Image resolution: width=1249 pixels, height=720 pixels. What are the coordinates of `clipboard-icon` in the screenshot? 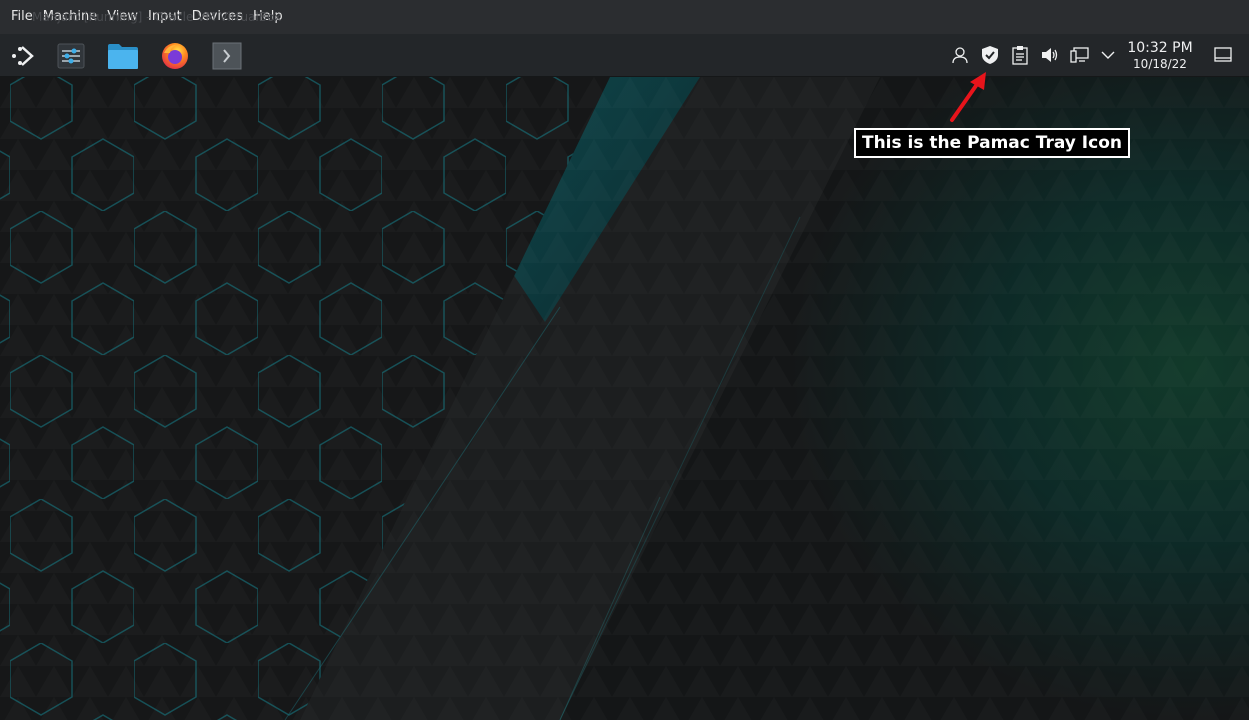 It's located at (1020, 55).